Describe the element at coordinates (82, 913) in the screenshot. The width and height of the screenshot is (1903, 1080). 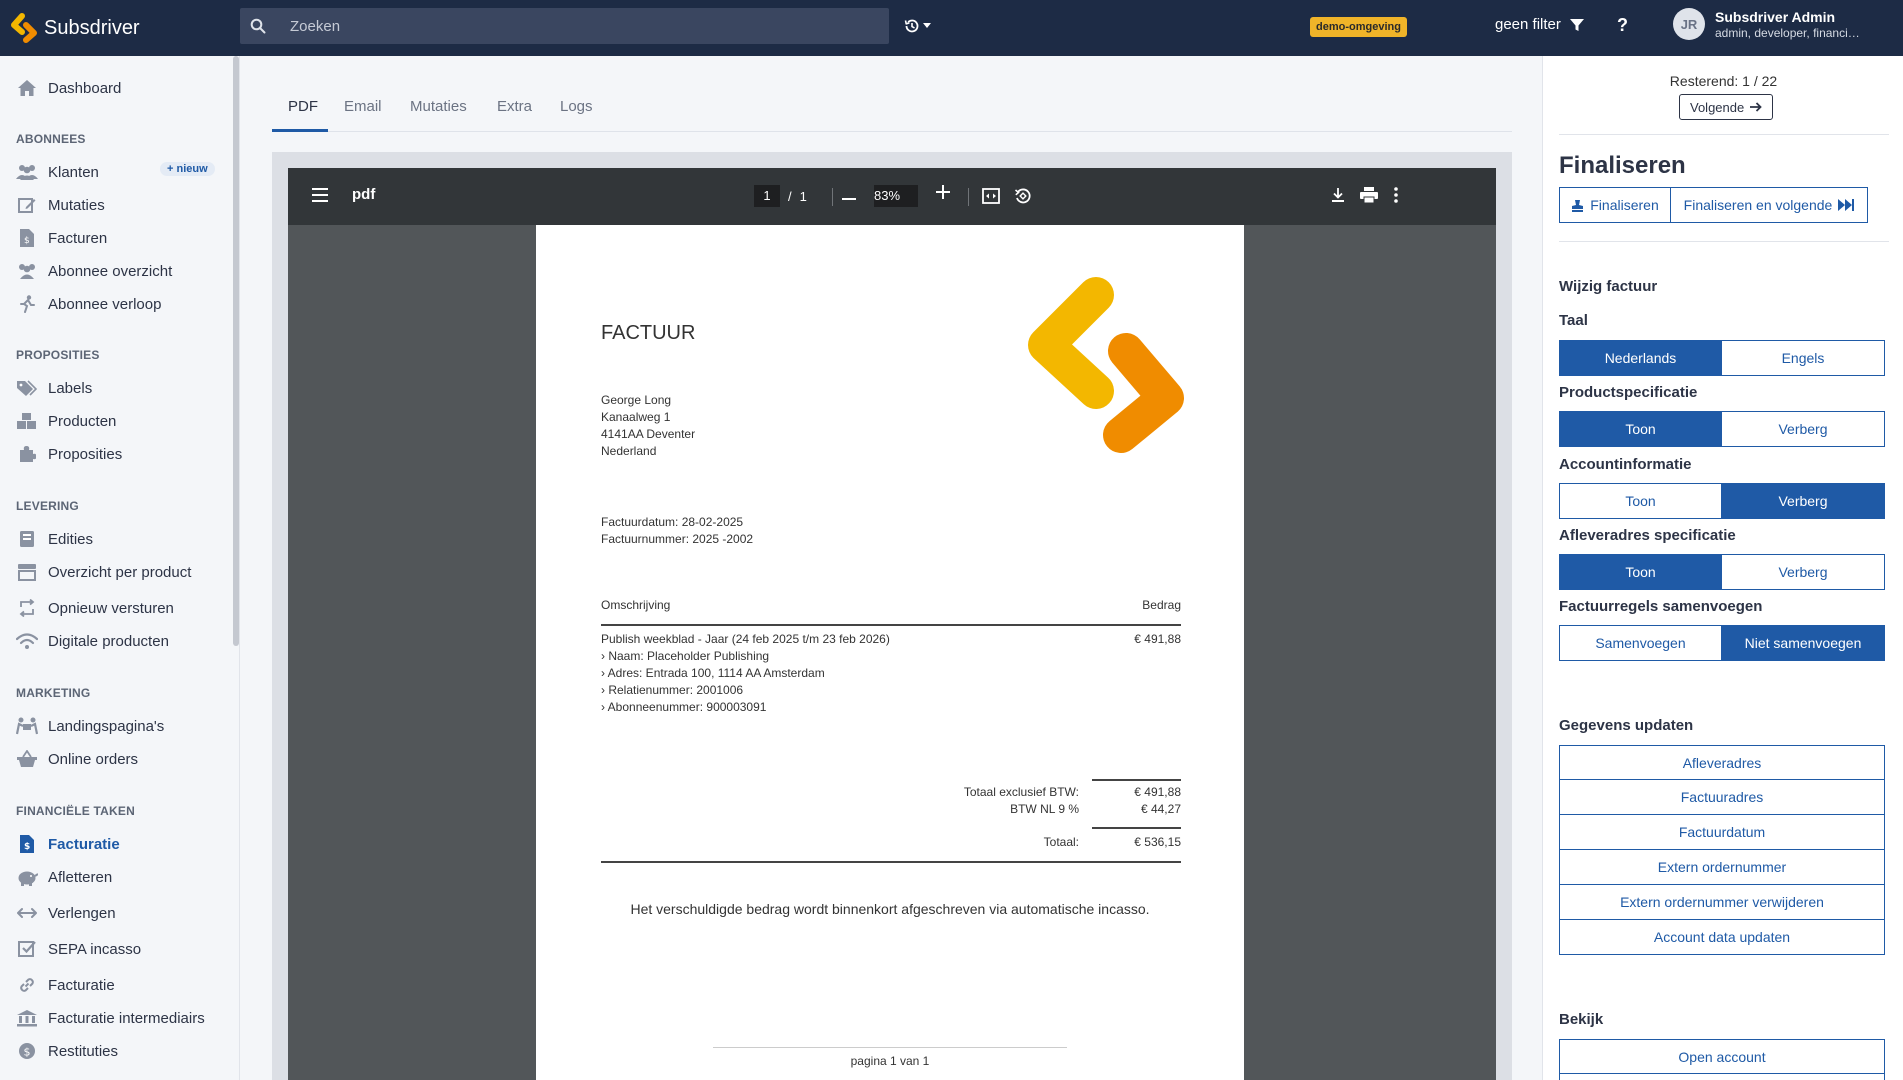
I see `sidebar-item-label: Verlengen` at that location.